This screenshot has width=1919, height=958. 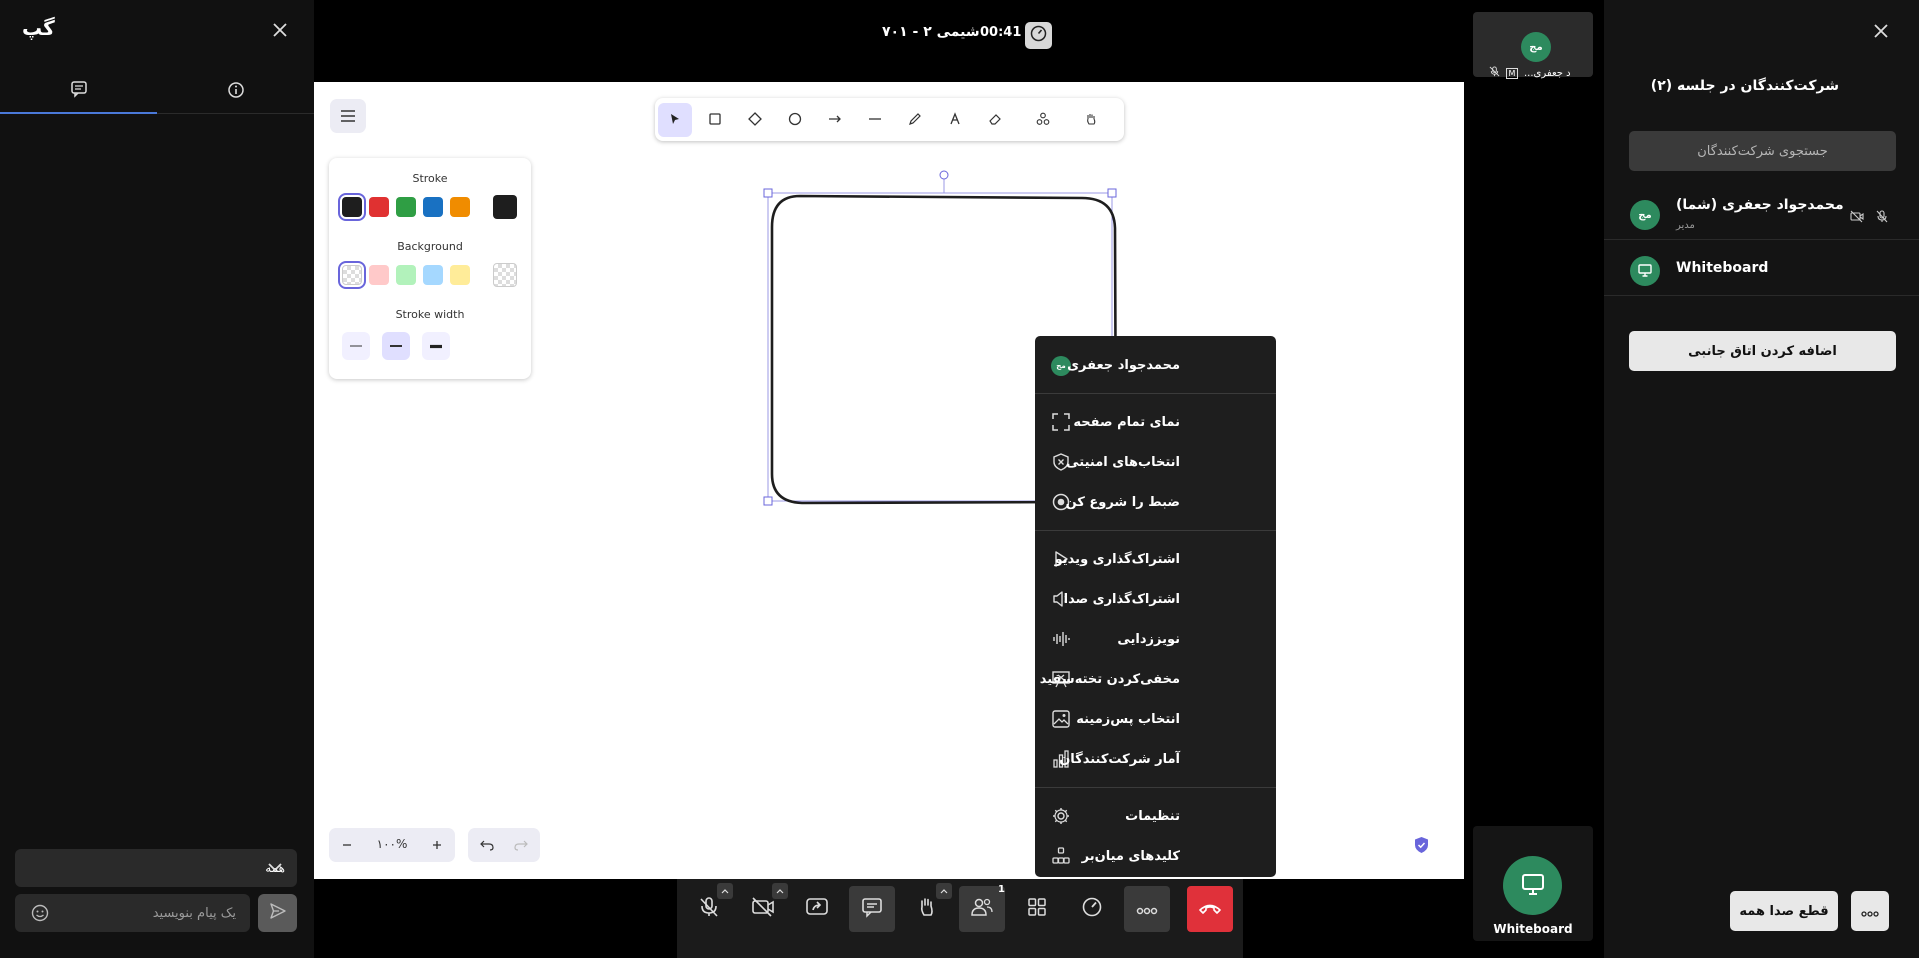 I want to click on whiteboard-menu-button, so click(x=348, y=116).